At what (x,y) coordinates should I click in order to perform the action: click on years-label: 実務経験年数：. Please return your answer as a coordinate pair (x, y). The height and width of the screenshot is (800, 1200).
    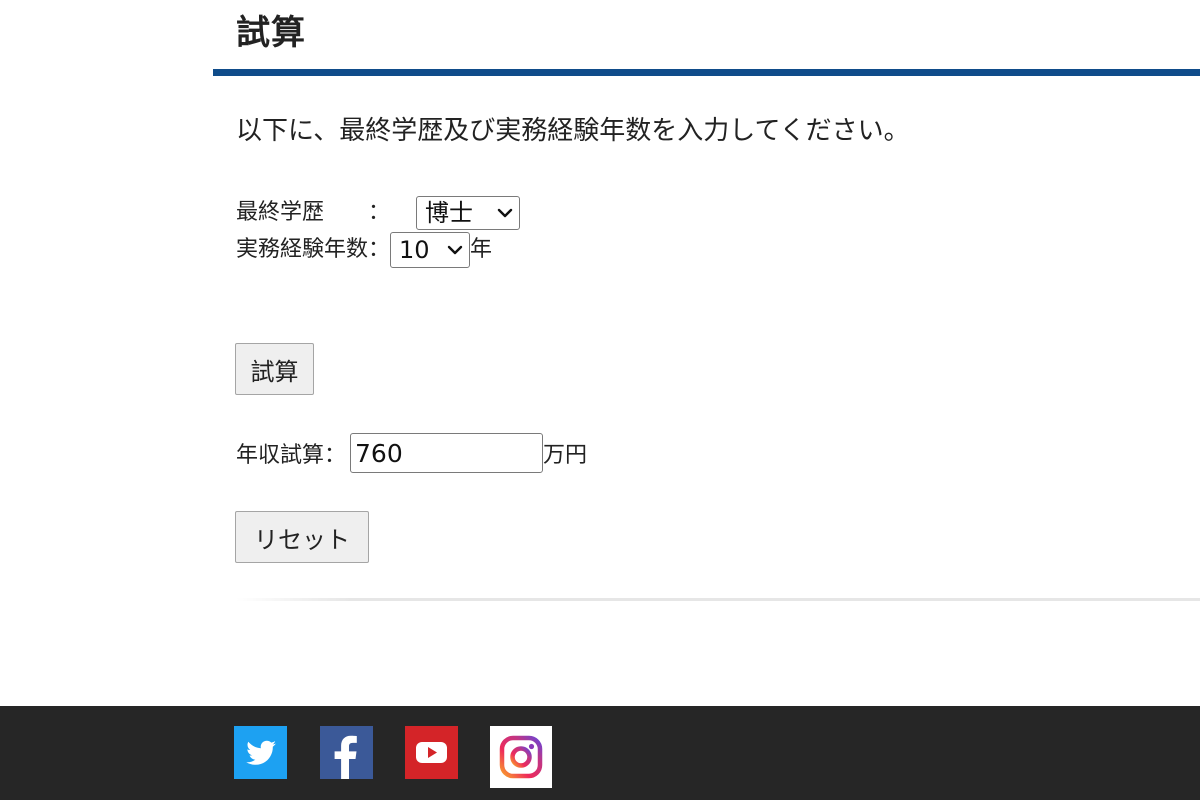
    Looking at the image, I should click on (313, 249).